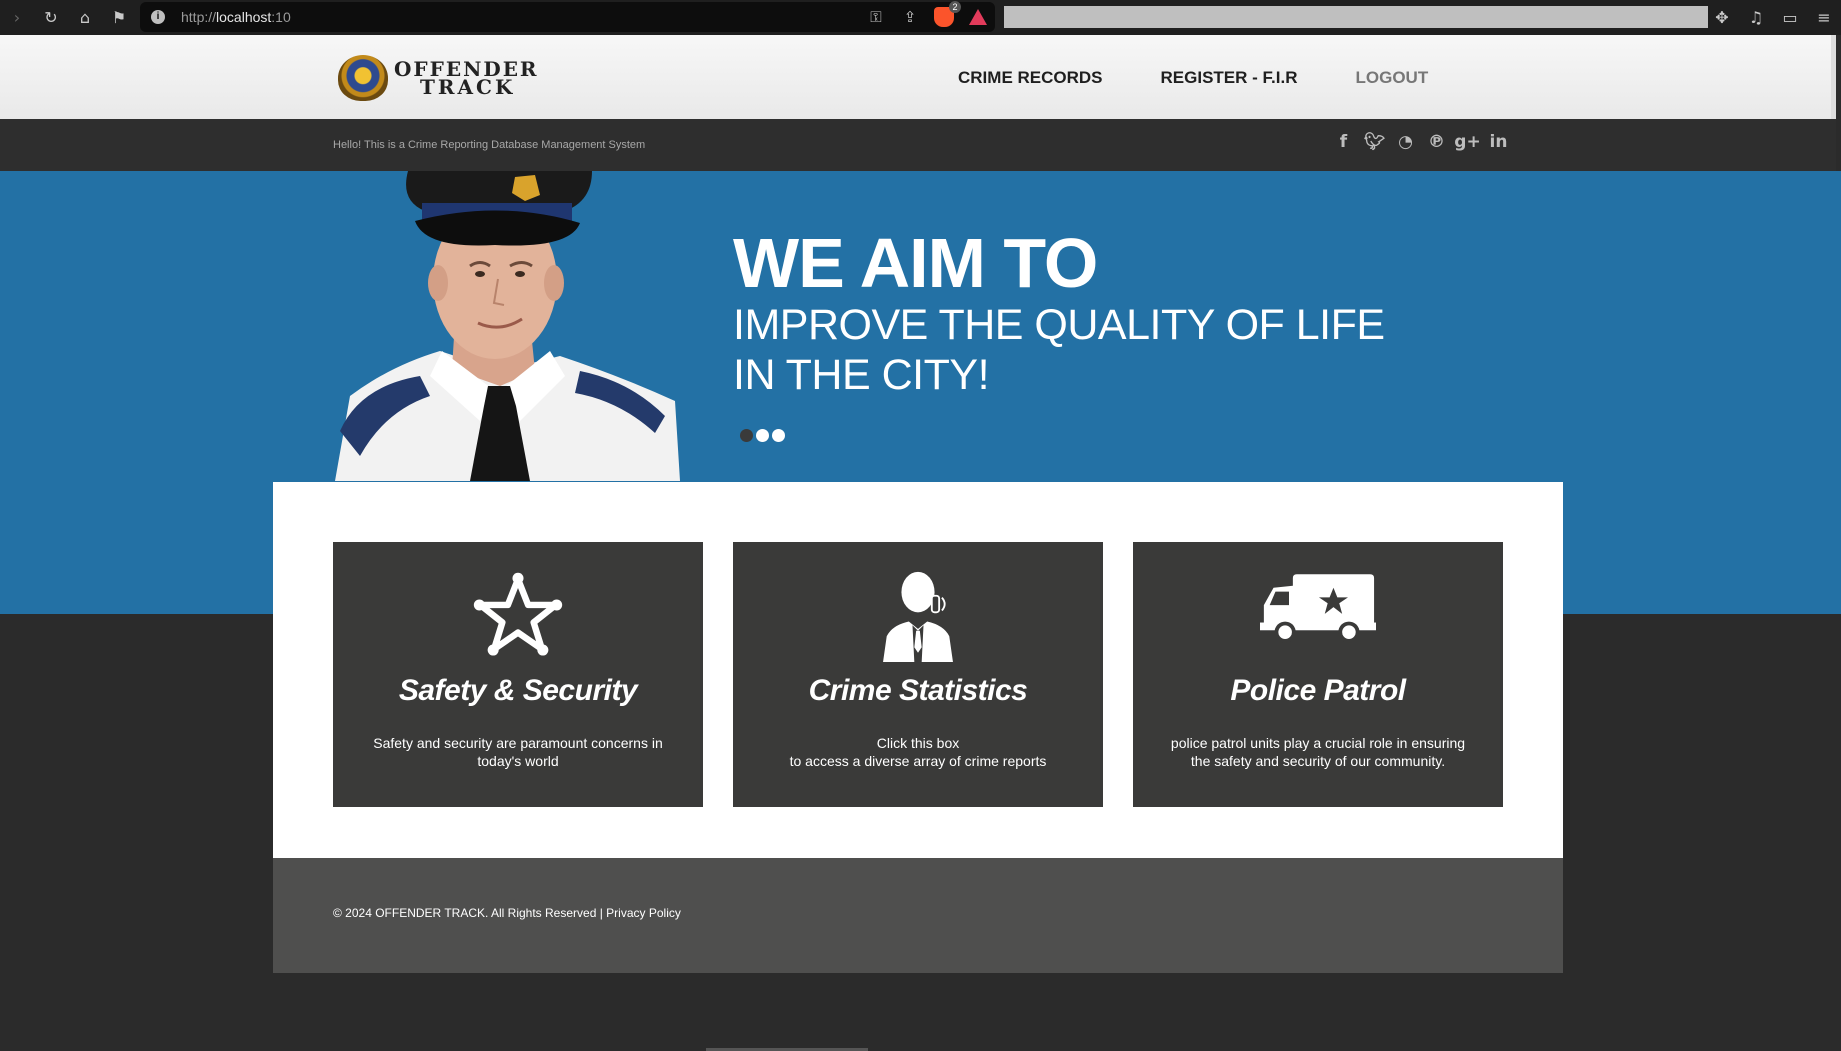 Image resolution: width=1841 pixels, height=1051 pixels. Describe the element at coordinates (643, 913) in the screenshot. I see `privacy-policy-link: Privacy Policy` at that location.